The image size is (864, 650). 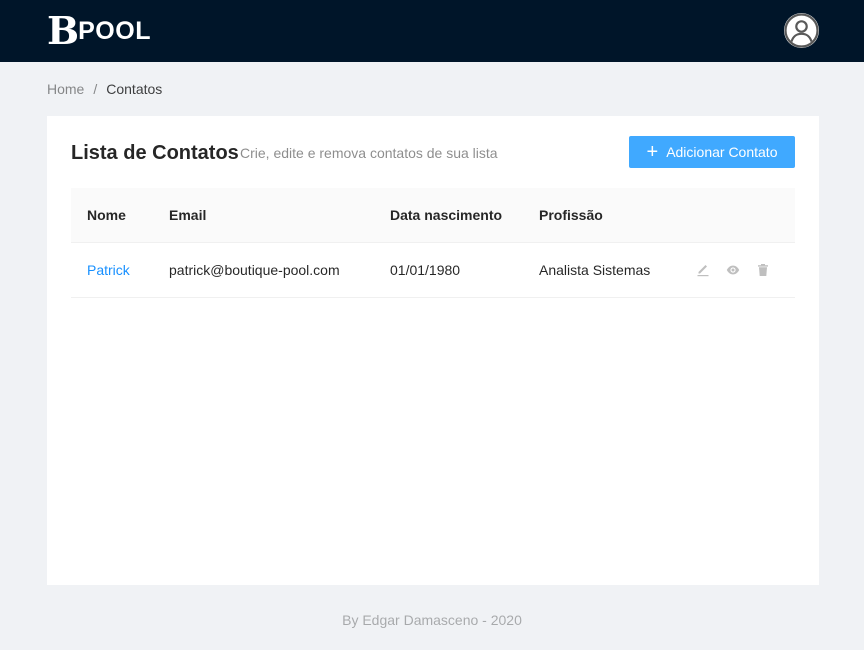 I want to click on table-header-row: Nome Email Data nascimento Profissão, so click(x=433, y=215).